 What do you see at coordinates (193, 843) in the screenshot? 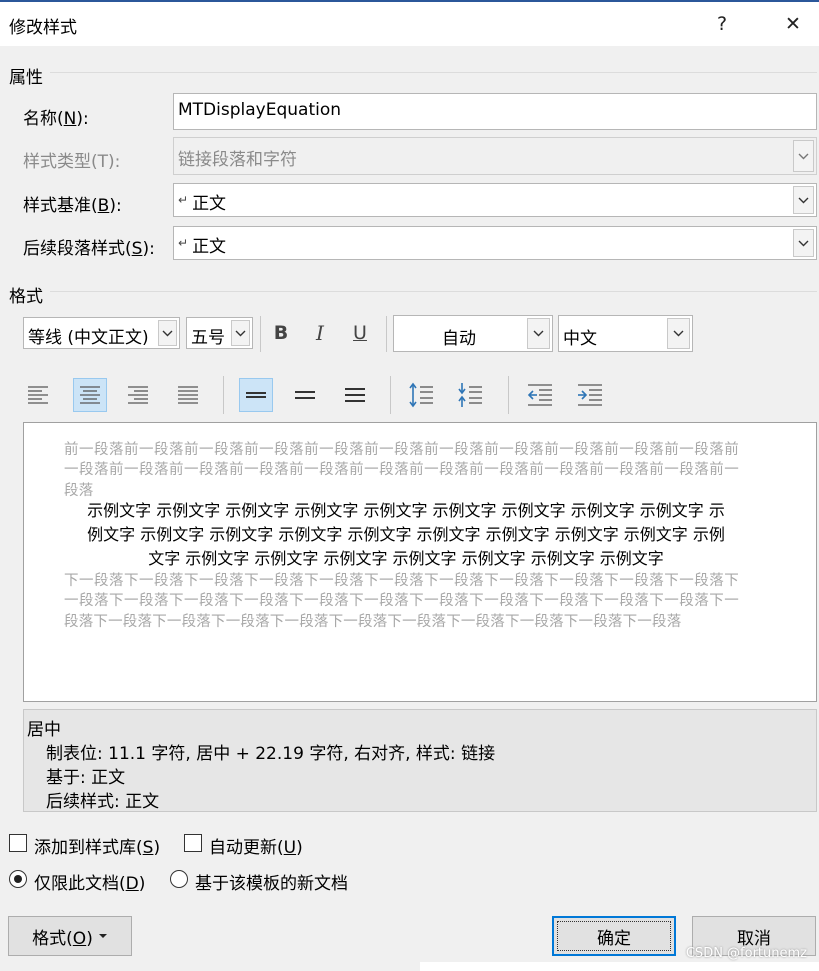
I see `auto-update-checkbox` at bounding box center [193, 843].